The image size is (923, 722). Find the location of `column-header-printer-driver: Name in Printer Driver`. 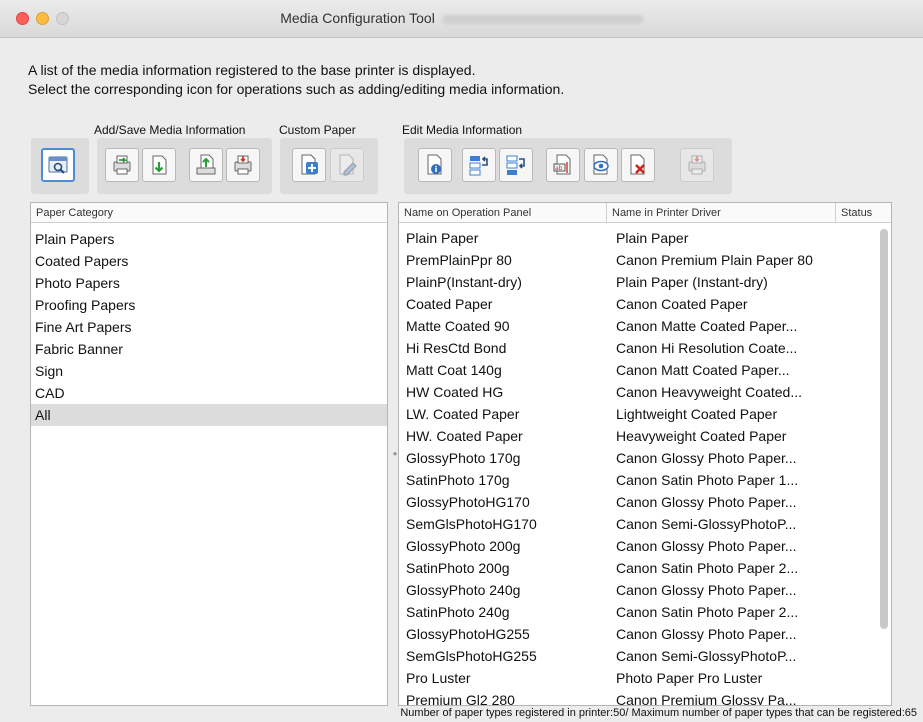

column-header-printer-driver: Name in Printer Driver is located at coordinates (721, 213).